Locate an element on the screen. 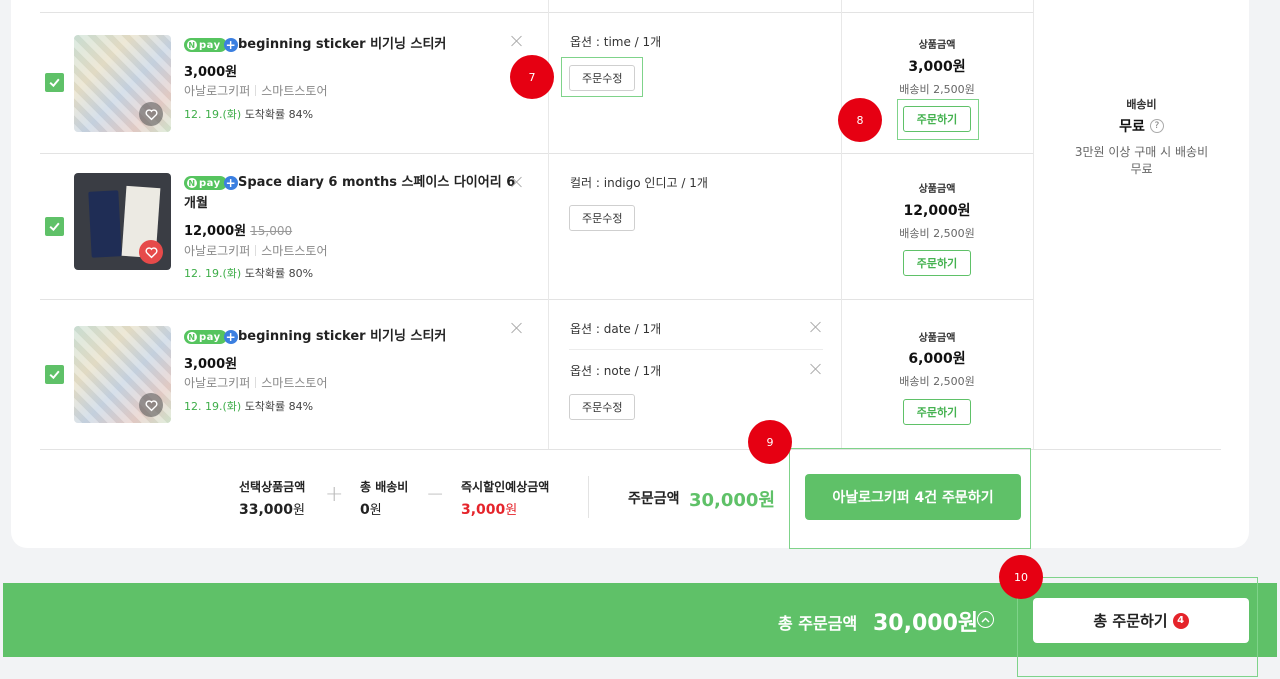 The image size is (1280, 679). shipping-panel-value-row: 무료 ? is located at coordinates (1141, 126).